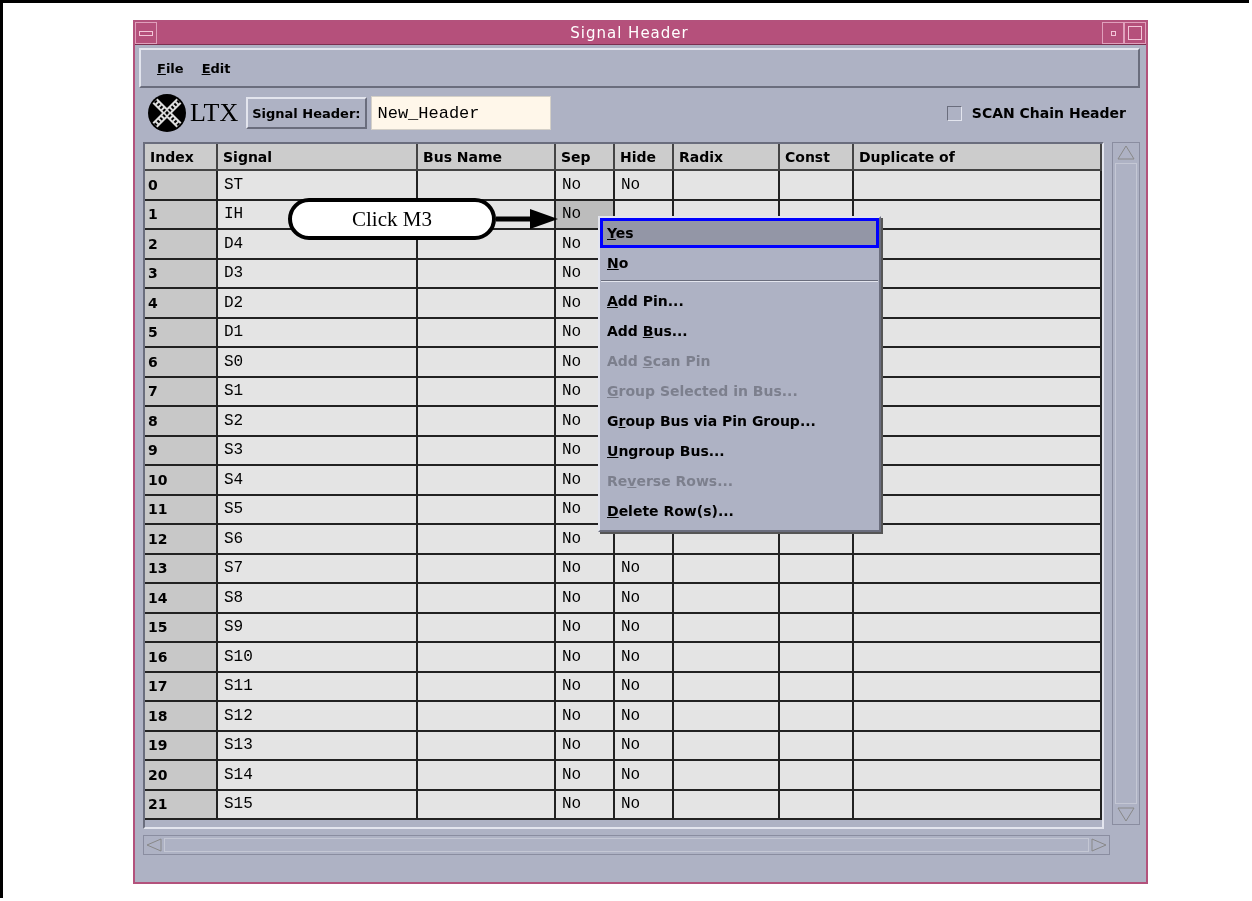 The image size is (1252, 901). Describe the element at coordinates (460, 113) in the screenshot. I see `header-name-field: New_Header` at that location.